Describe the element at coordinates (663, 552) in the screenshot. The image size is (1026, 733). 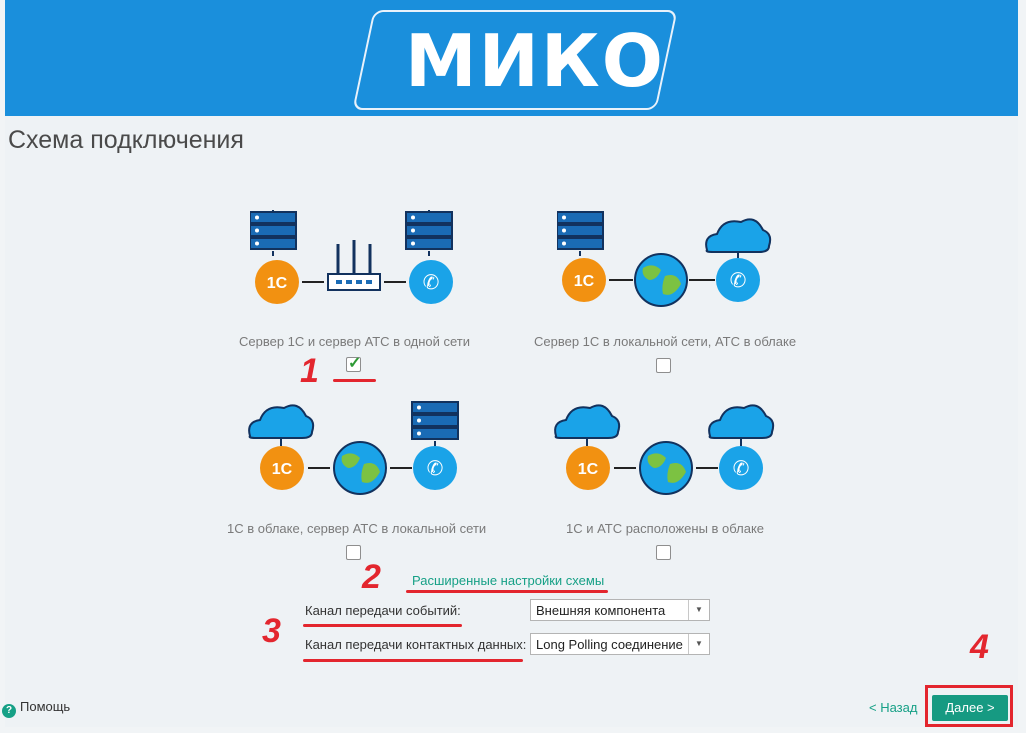
I see `scheme-checkbox-all-cloud` at that location.